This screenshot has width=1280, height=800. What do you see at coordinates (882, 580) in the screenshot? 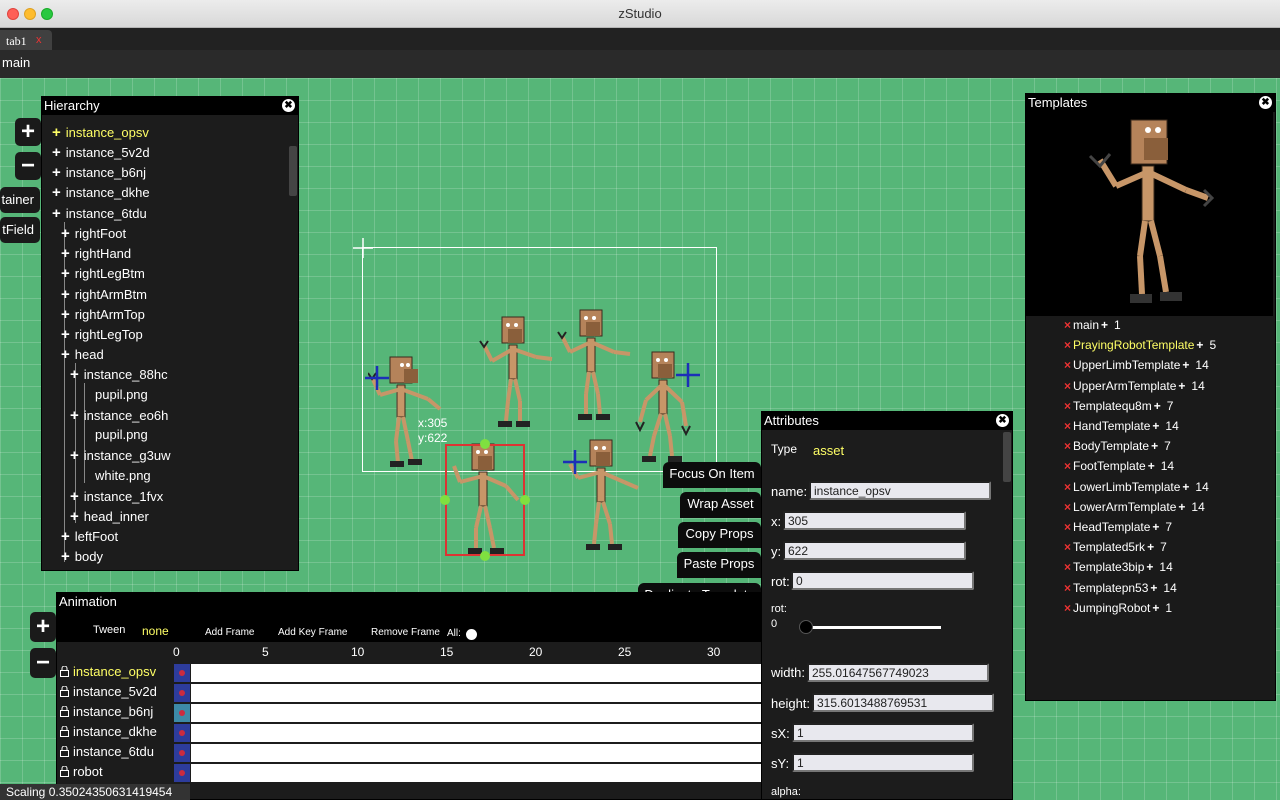
I see `rot-field` at bounding box center [882, 580].